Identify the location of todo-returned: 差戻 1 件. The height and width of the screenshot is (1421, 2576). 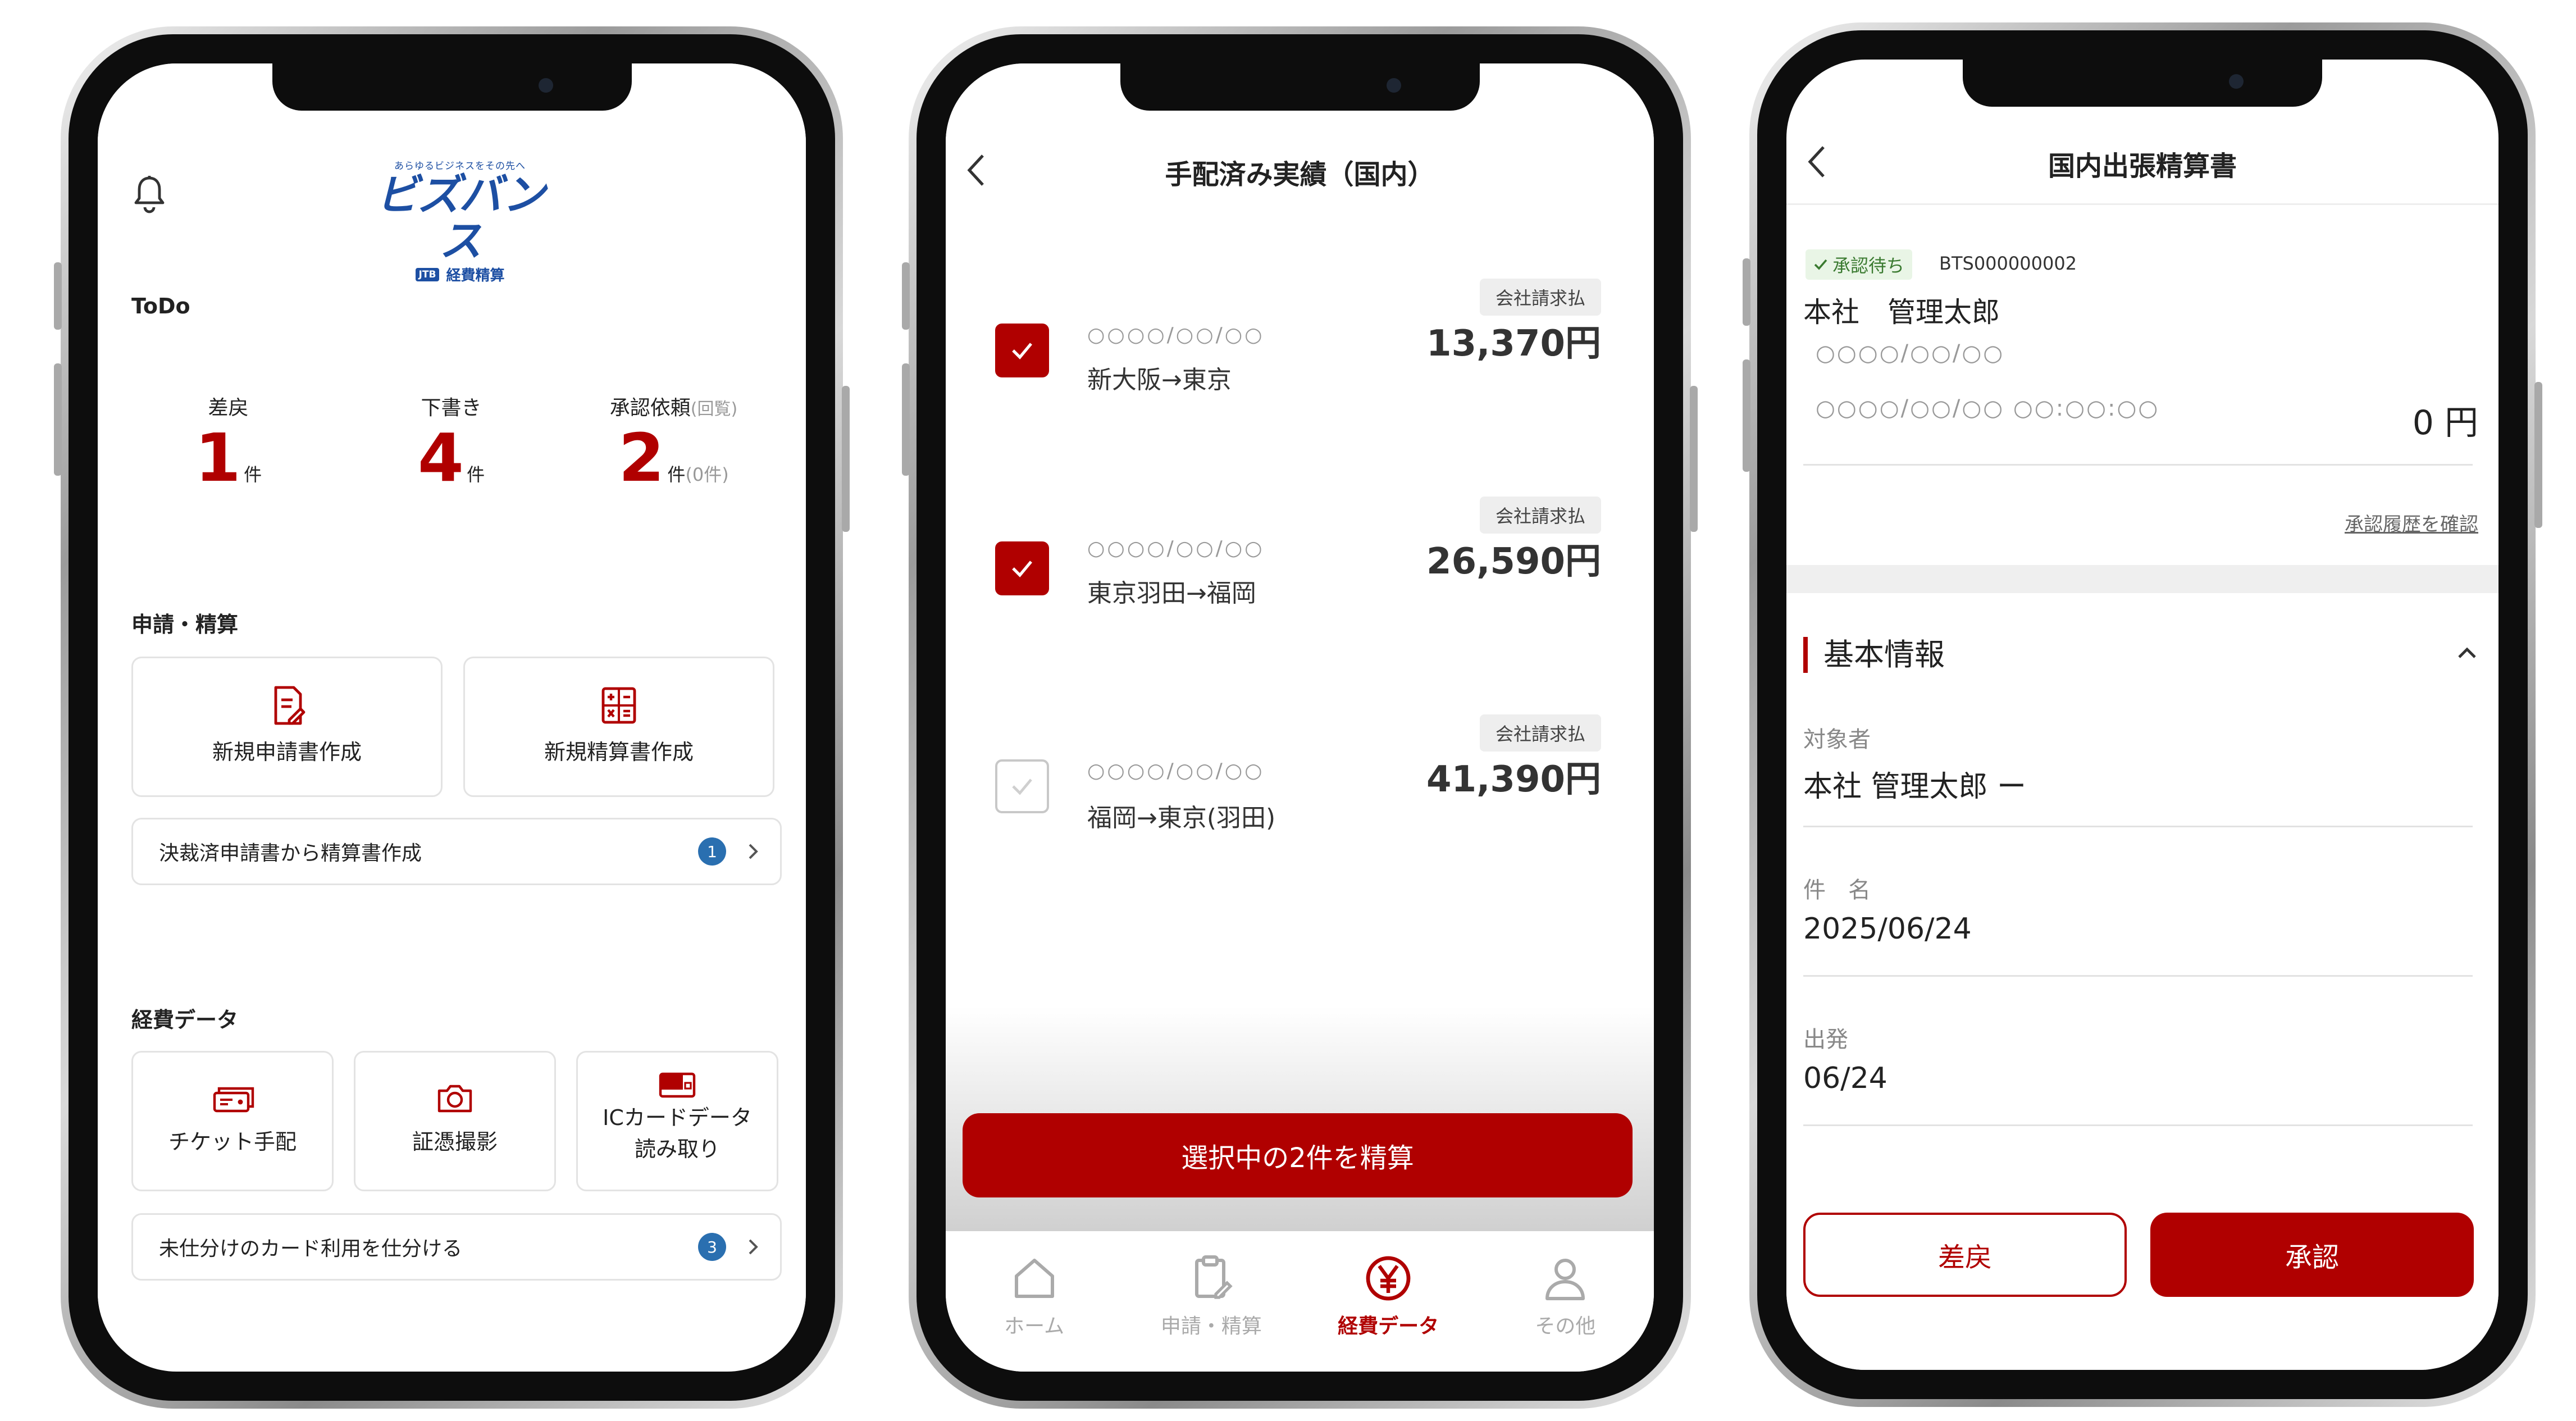
(228, 442).